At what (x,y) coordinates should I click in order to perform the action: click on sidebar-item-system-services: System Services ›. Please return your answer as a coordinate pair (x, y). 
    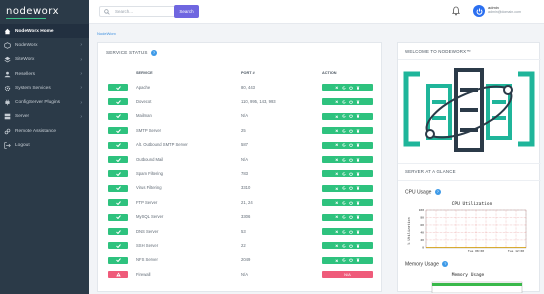
    Looking at the image, I should click on (44, 88).